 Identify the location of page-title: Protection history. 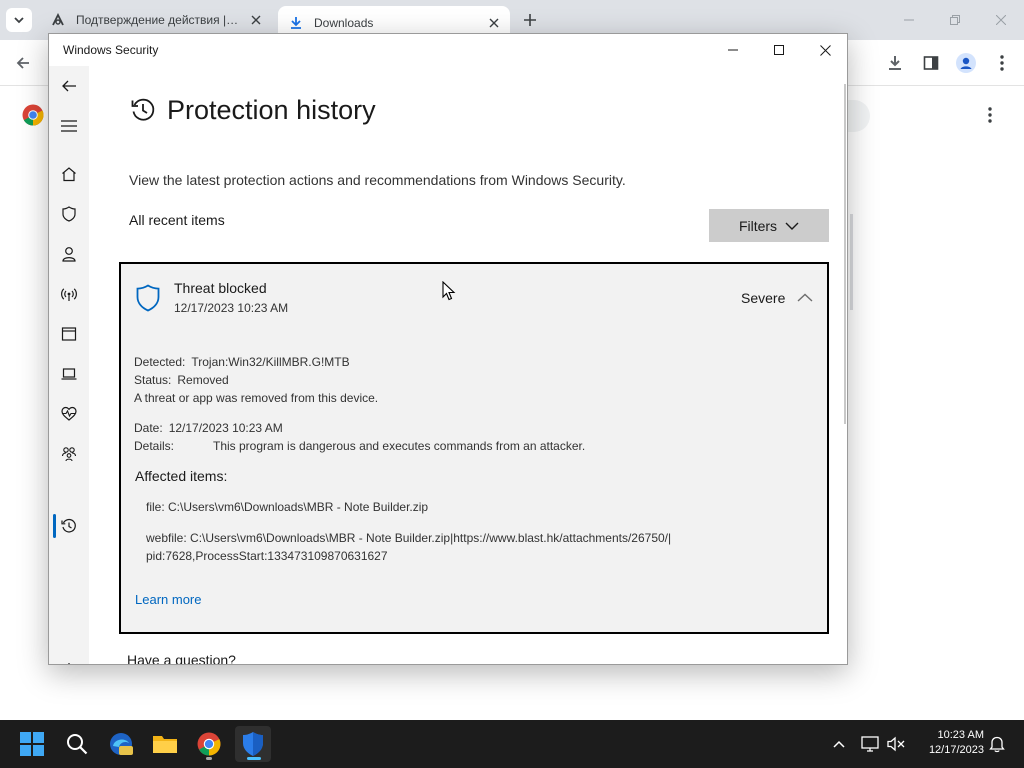
(271, 109).